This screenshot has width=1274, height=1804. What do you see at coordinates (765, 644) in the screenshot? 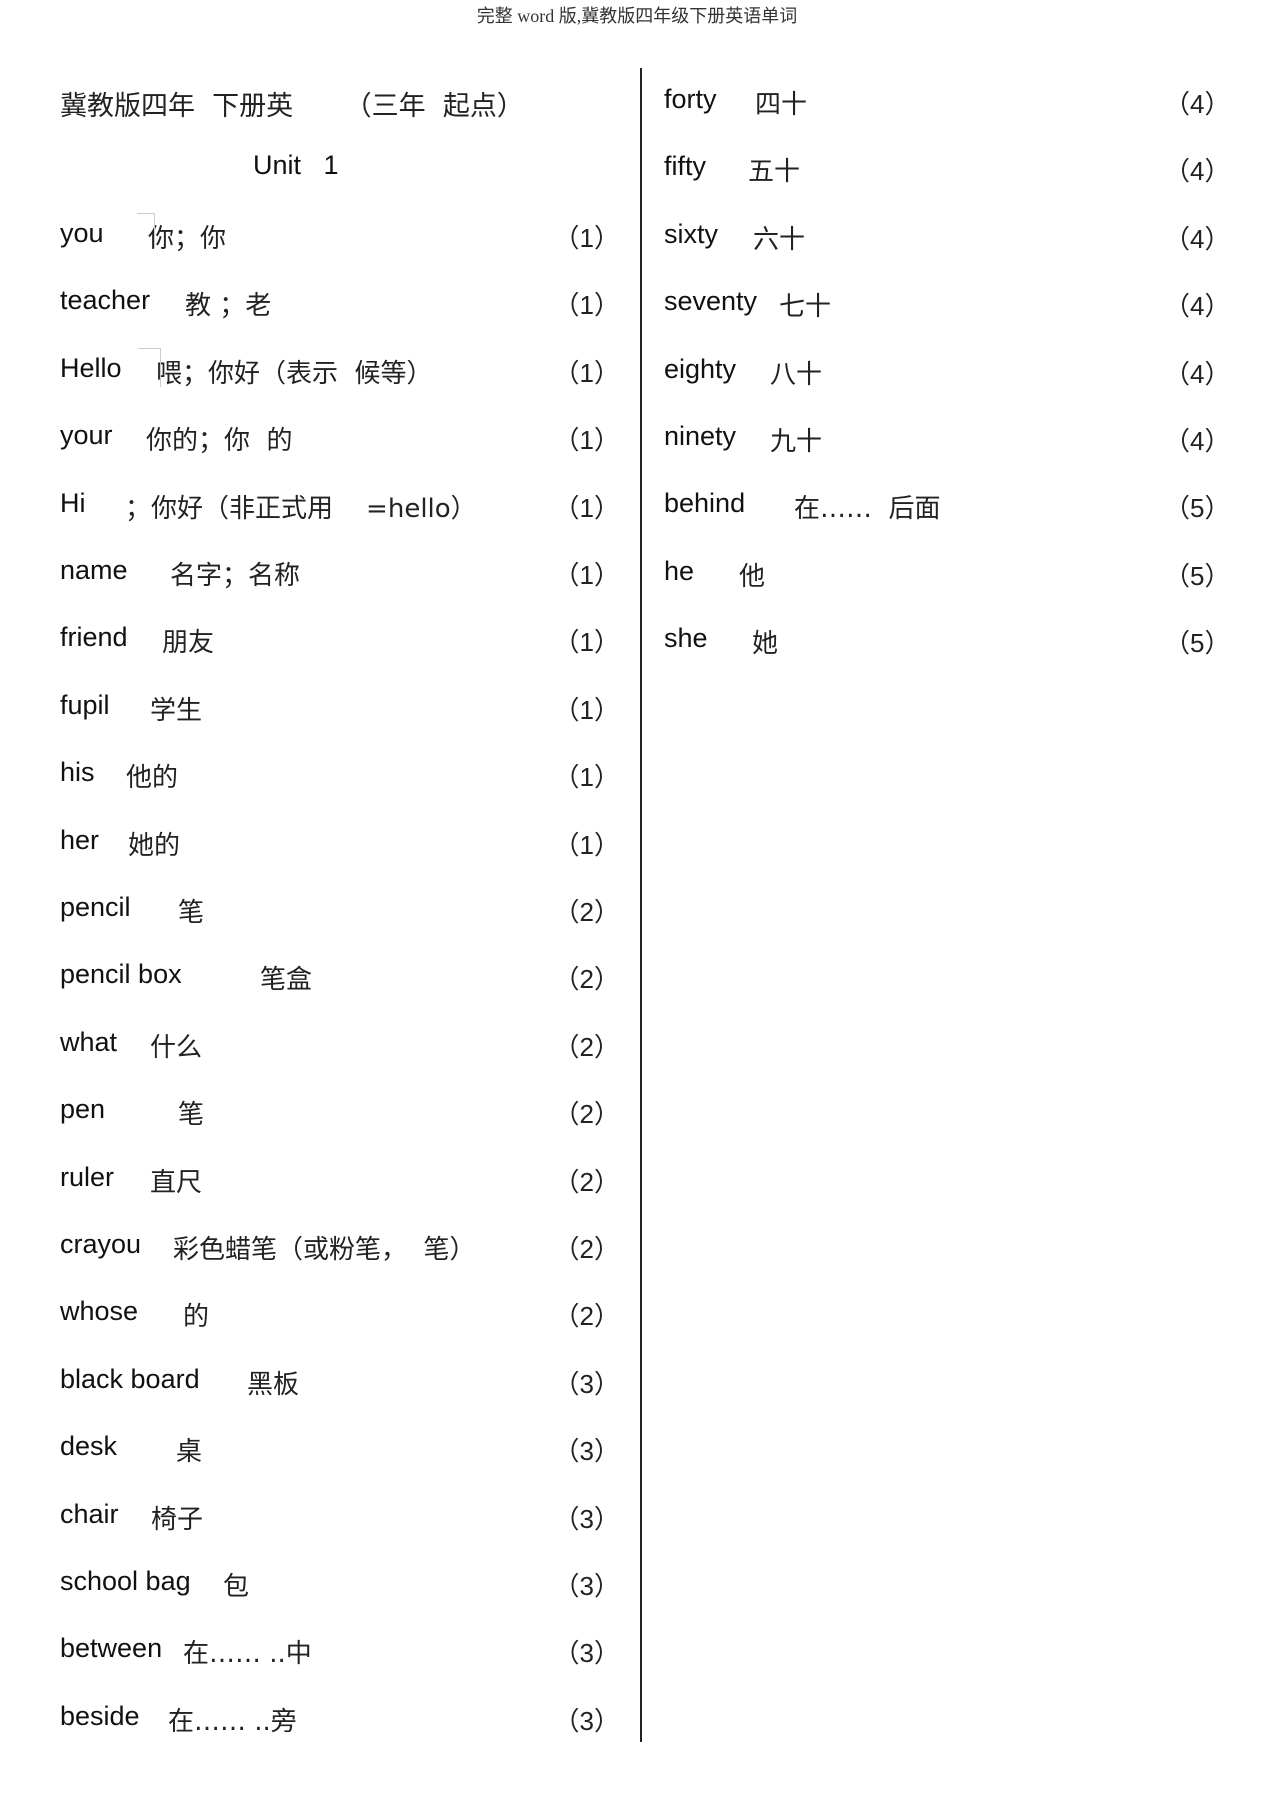
I see `chinese-meaning: 她` at bounding box center [765, 644].